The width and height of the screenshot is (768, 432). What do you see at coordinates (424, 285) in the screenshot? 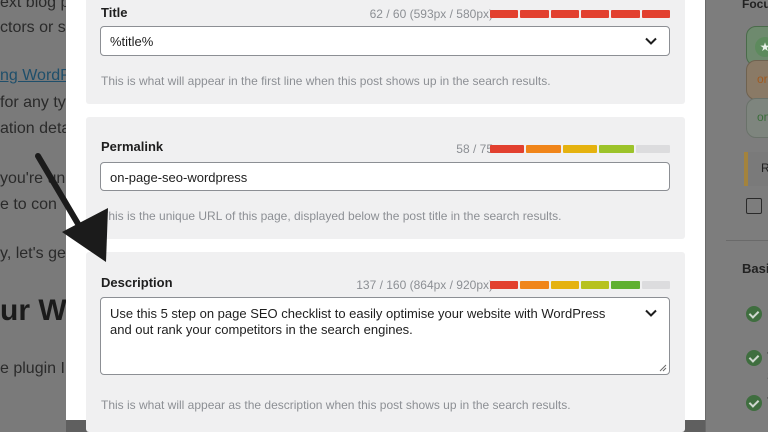
I see `description-char-count: 137 / 160 (864px / 920px)` at bounding box center [424, 285].